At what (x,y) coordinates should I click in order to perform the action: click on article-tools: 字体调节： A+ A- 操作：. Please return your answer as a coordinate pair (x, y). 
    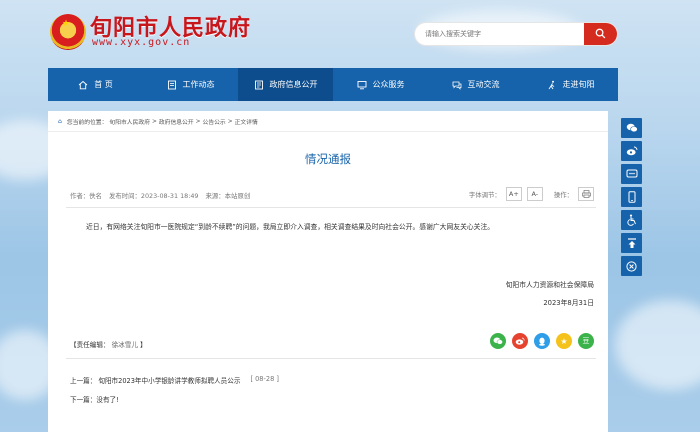
    Looking at the image, I should click on (531, 194).